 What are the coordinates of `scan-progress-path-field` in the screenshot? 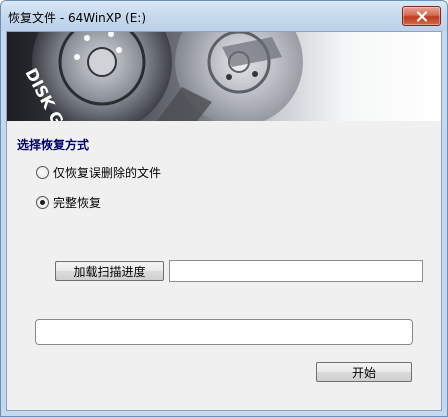 It's located at (296, 271).